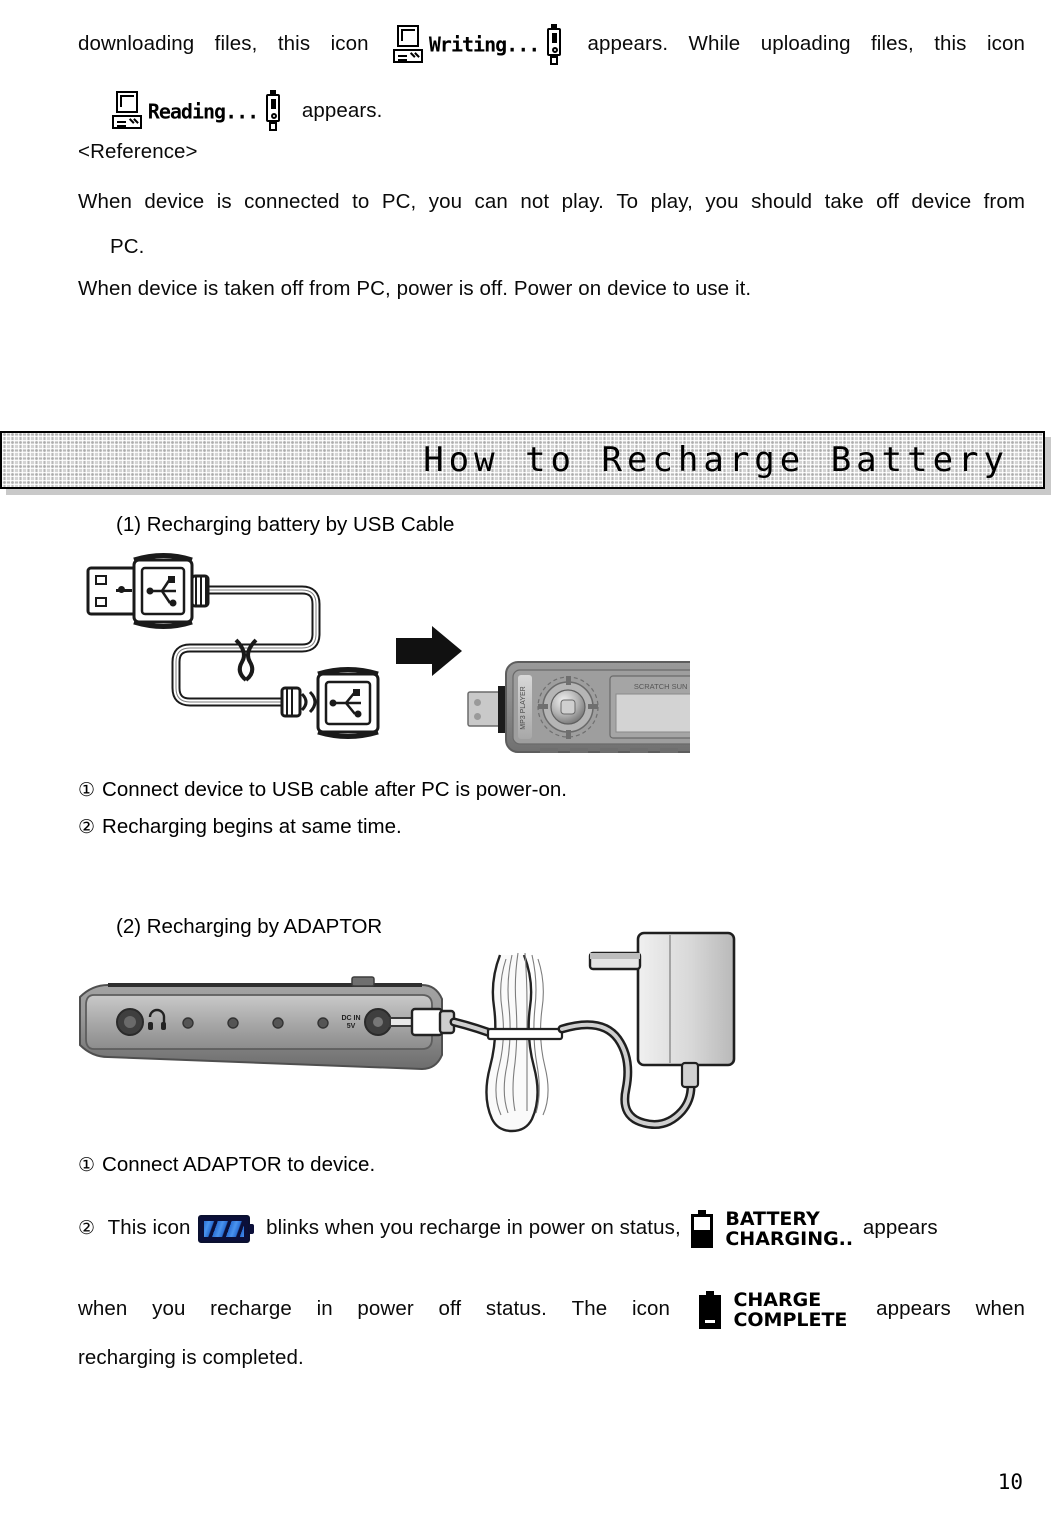 The image size is (1053, 1516). Describe the element at coordinates (226, 1228) in the screenshot. I see `battery-level-icon` at that location.